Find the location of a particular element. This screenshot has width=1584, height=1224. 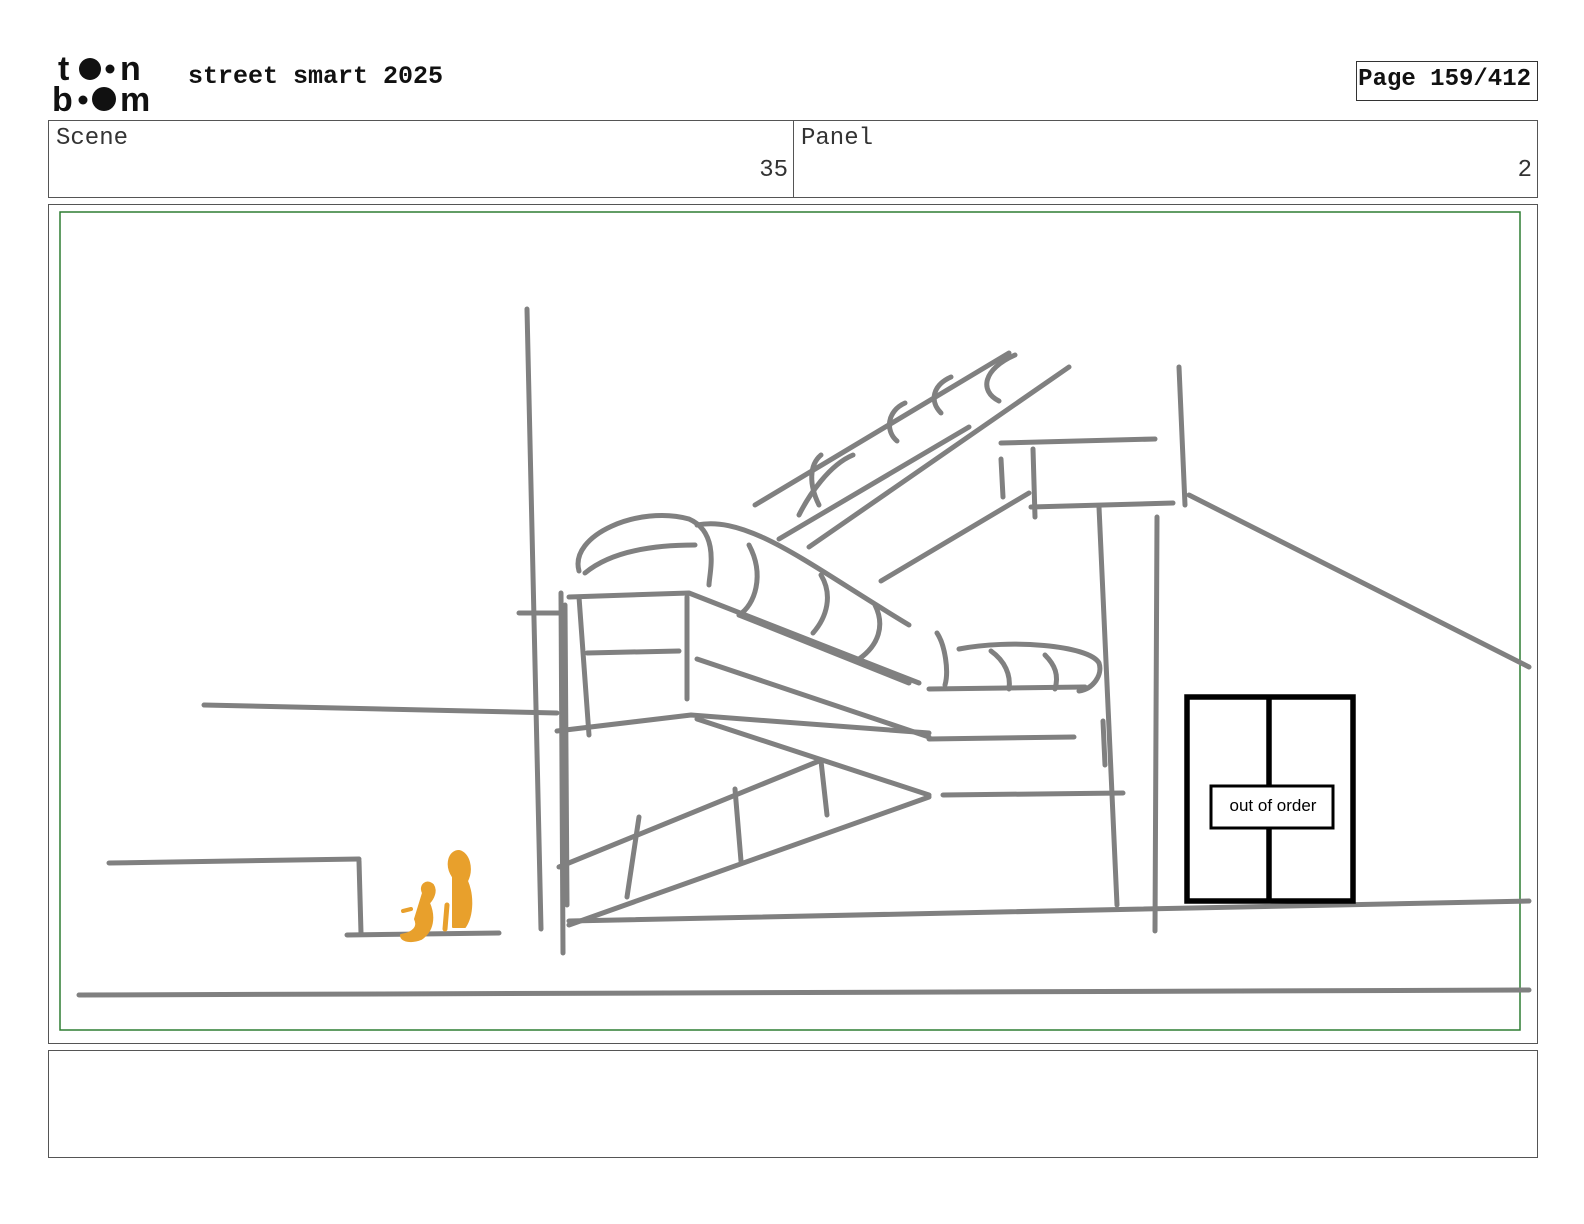

scene-panel-info: Scene 35 Panel 2 is located at coordinates (793, 159).